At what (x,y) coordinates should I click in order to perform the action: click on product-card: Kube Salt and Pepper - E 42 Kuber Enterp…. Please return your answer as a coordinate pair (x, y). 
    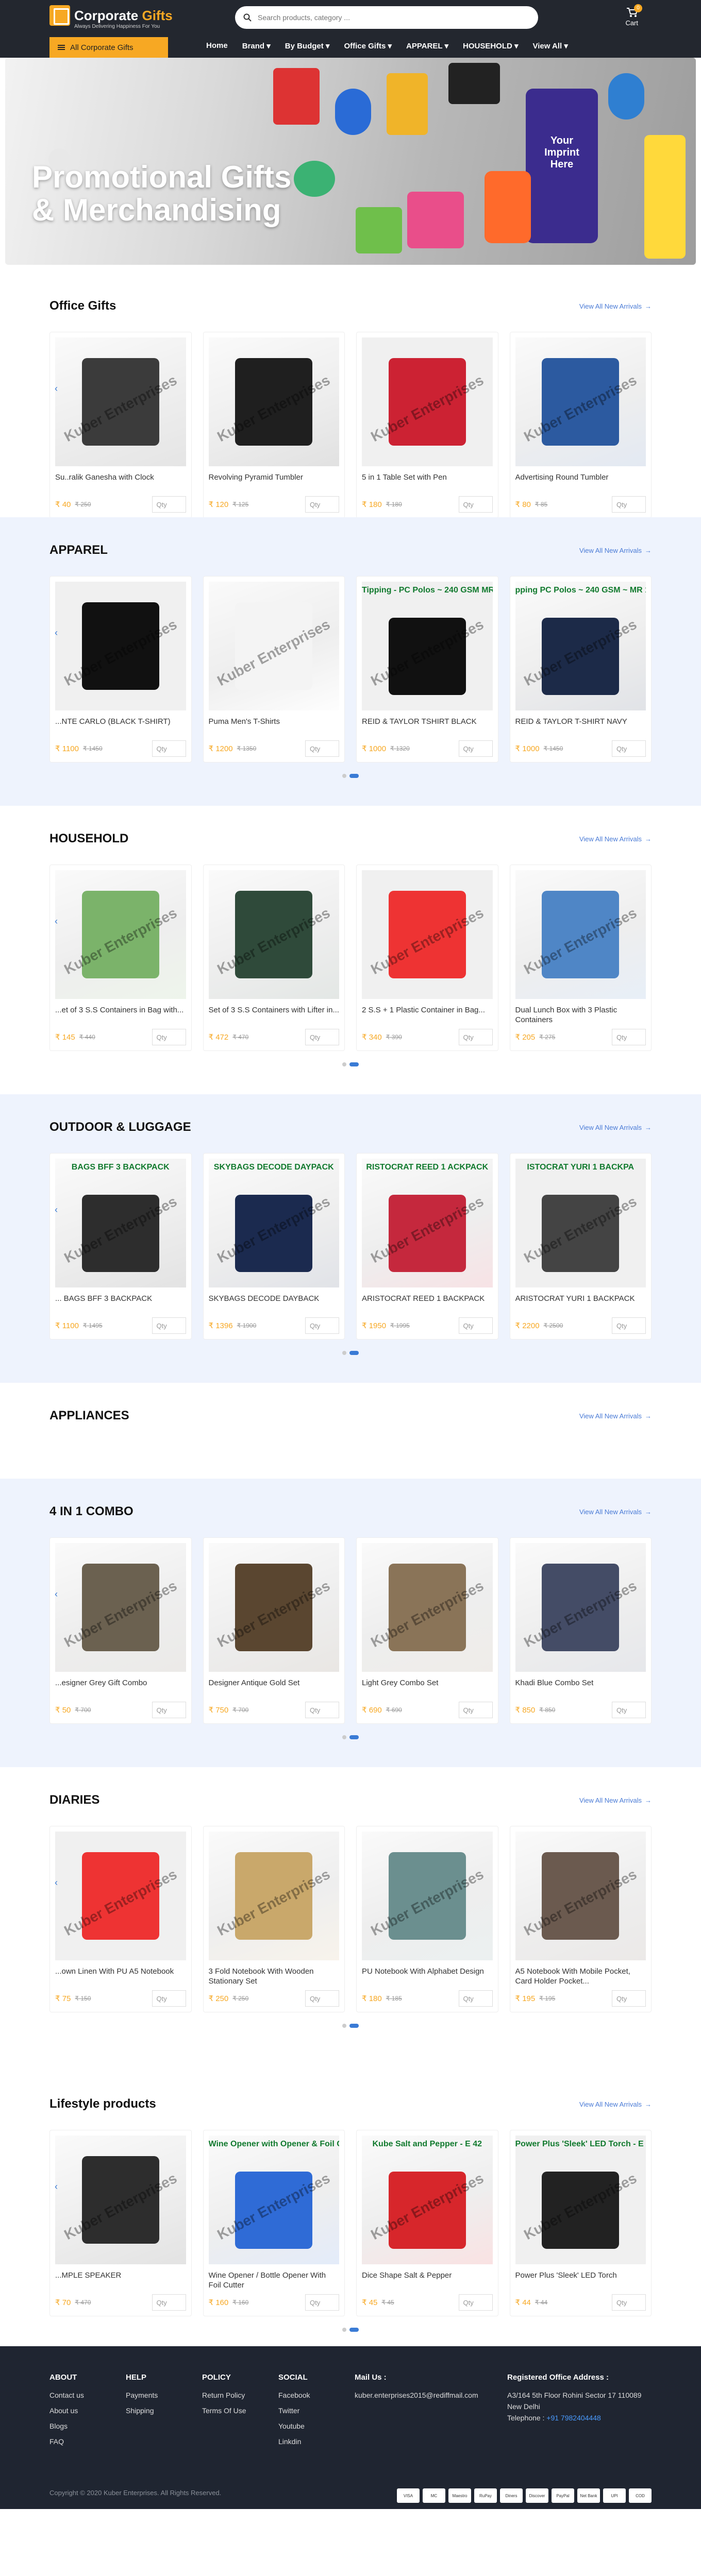
    Looking at the image, I should click on (427, 2223).